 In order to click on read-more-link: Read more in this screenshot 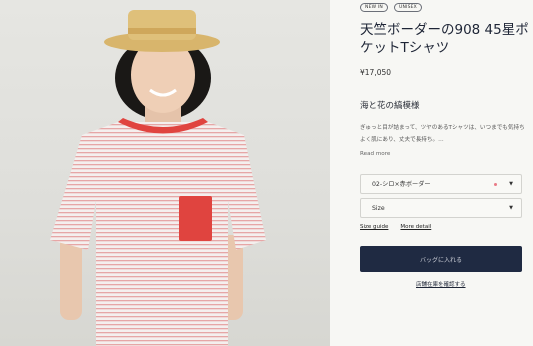, I will do `click(375, 154)`.